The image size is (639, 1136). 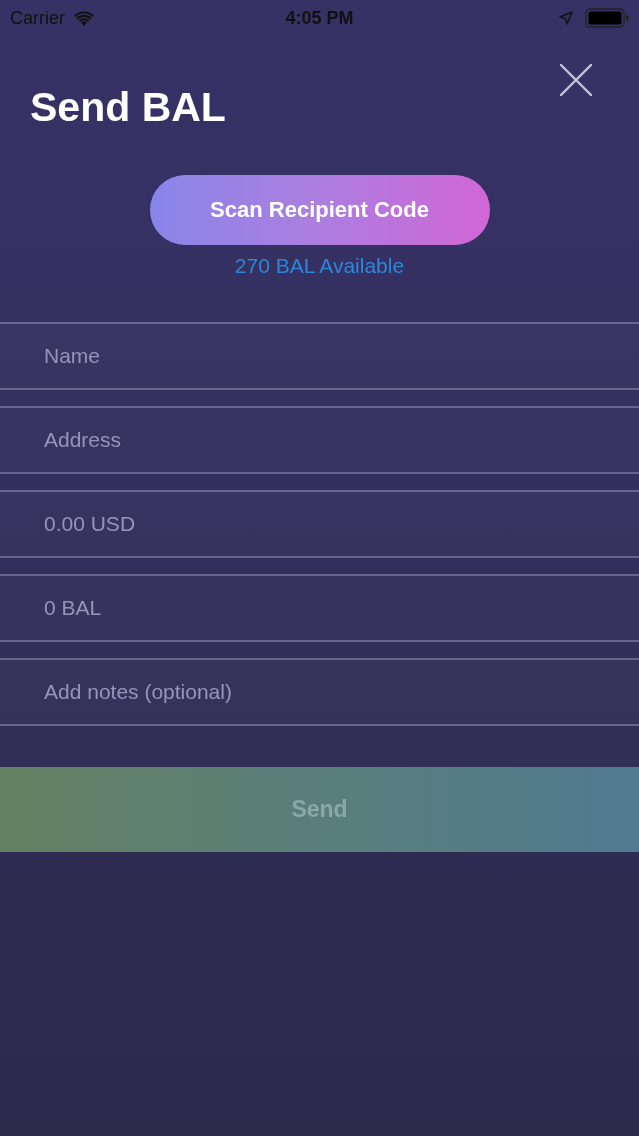 What do you see at coordinates (319, 266) in the screenshot?
I see `balance-label: 270 BAL Available` at bounding box center [319, 266].